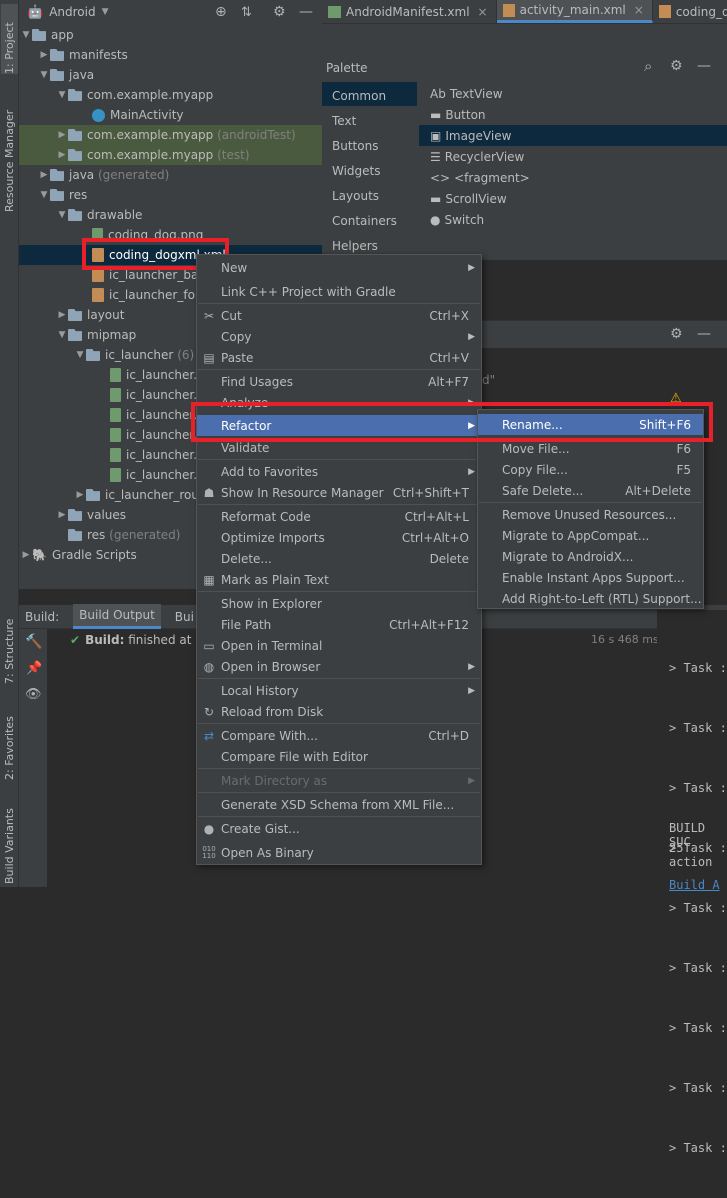  I want to click on submenu-item-safe-delete: Safe Delete... Alt+Delete, so click(590, 490).